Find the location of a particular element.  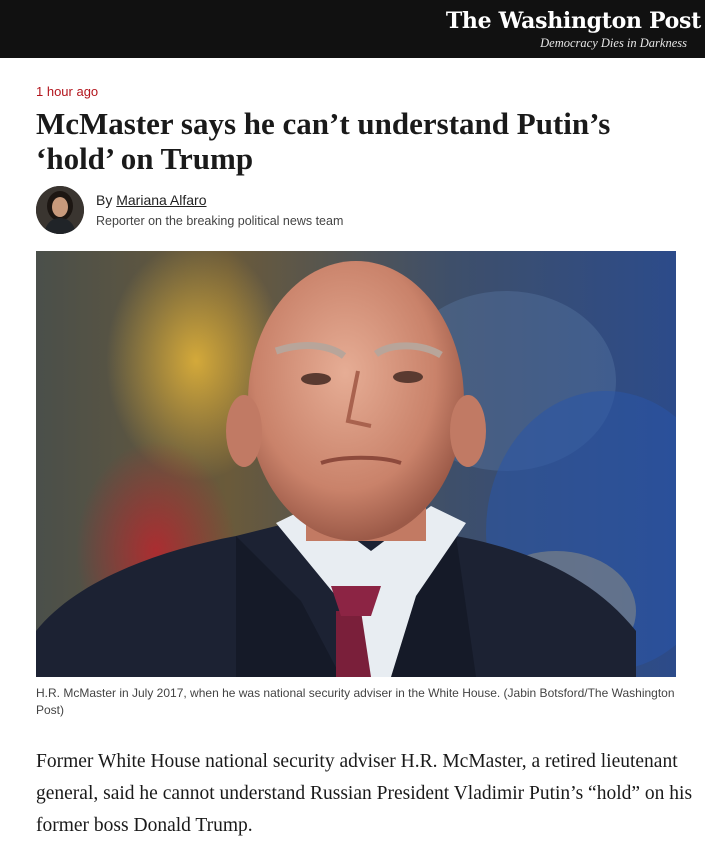

masthead-tagline: Democracy Dies in Darkness is located at coordinates (613, 43).